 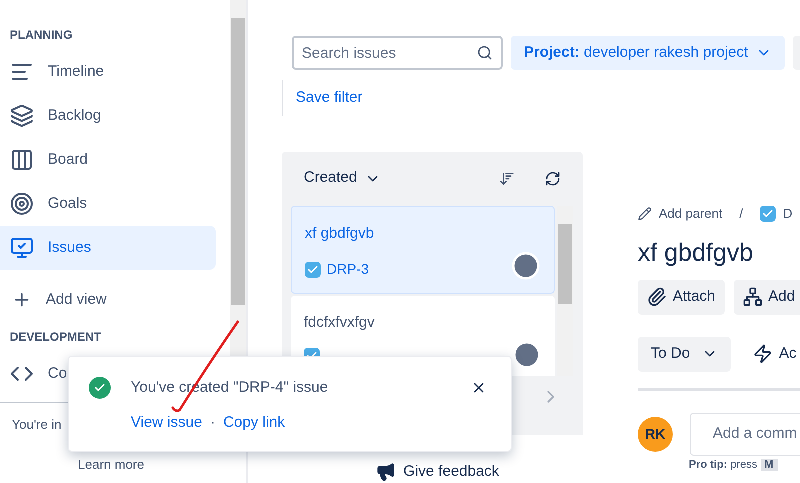 What do you see at coordinates (37, 425) in the screenshot?
I see `footer-text: You're in` at bounding box center [37, 425].